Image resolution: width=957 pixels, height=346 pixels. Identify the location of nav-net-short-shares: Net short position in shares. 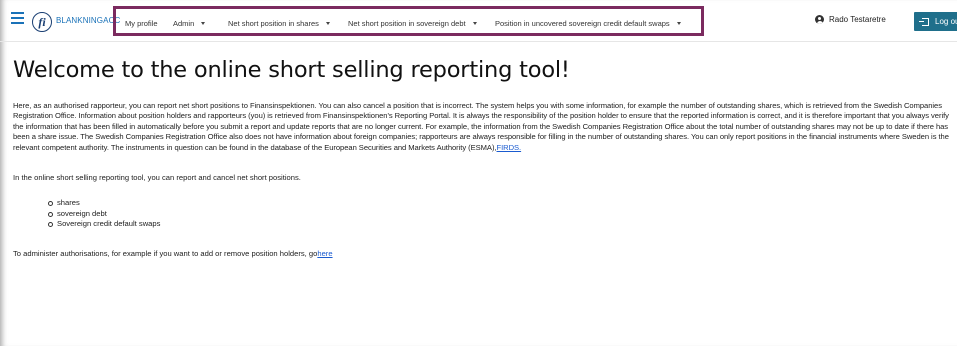
(279, 23).